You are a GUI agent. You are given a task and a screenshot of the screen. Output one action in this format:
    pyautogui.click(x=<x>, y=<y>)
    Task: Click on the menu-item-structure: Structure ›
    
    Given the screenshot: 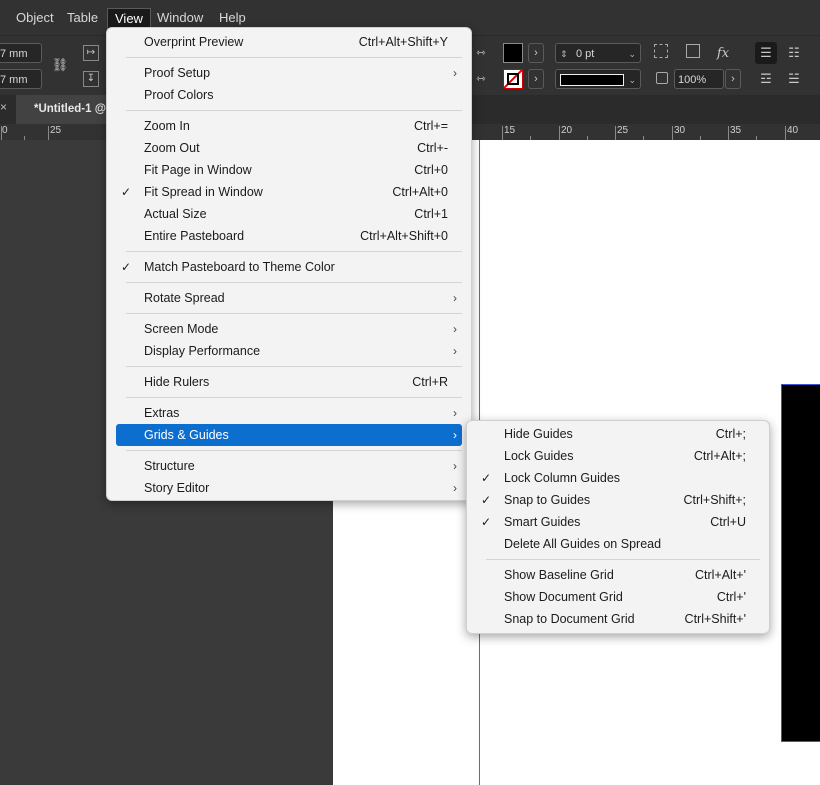 What is the action you would take?
    pyautogui.click(x=289, y=466)
    